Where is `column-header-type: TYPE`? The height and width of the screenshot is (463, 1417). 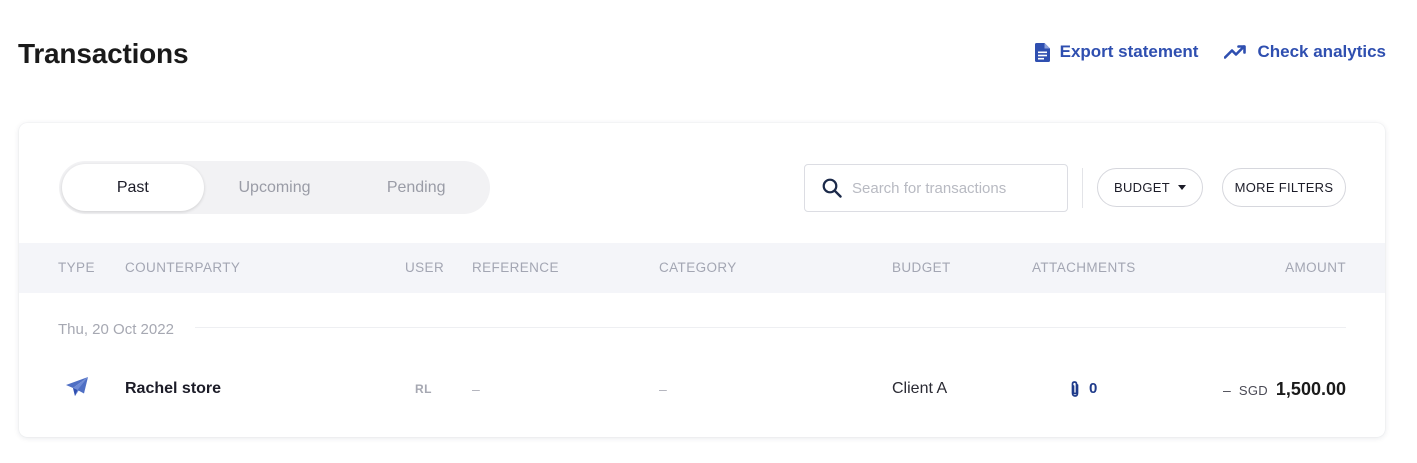 column-header-type: TYPE is located at coordinates (76, 267).